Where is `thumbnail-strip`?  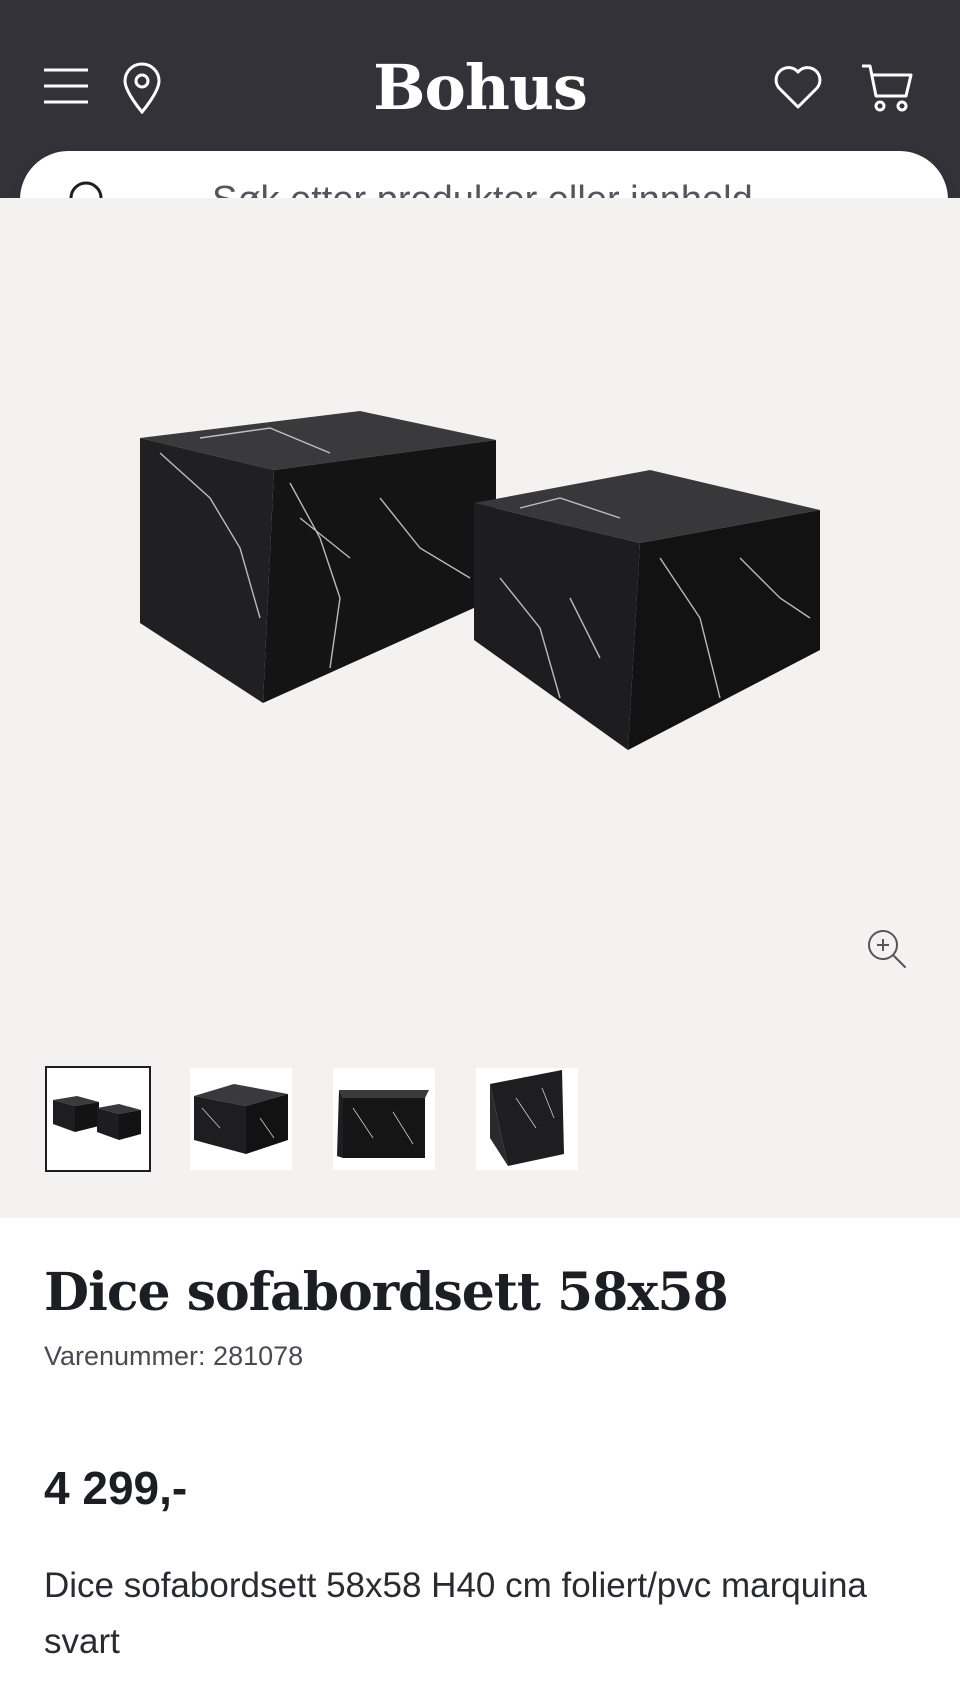
thumbnail-strip is located at coordinates (480, 1122).